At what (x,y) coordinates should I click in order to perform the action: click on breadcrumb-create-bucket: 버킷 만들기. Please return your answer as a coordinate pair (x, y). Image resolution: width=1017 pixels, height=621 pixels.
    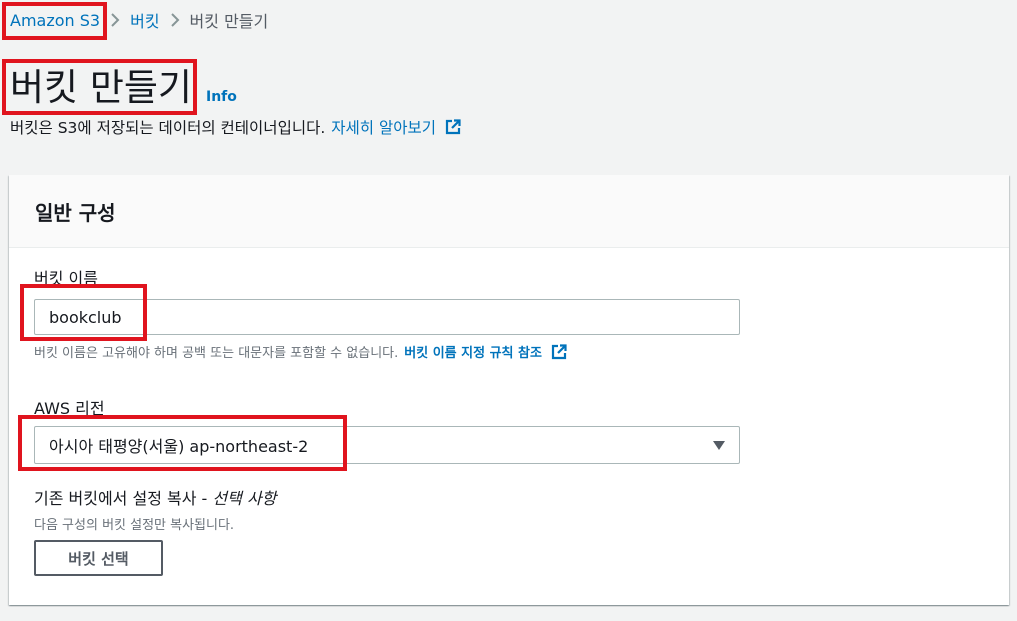
    Looking at the image, I should click on (229, 21).